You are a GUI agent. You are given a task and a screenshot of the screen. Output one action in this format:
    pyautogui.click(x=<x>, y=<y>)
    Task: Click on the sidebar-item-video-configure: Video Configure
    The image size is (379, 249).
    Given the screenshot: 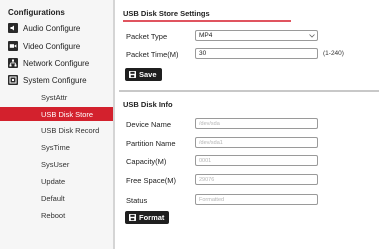 What is the action you would take?
    pyautogui.click(x=44, y=46)
    